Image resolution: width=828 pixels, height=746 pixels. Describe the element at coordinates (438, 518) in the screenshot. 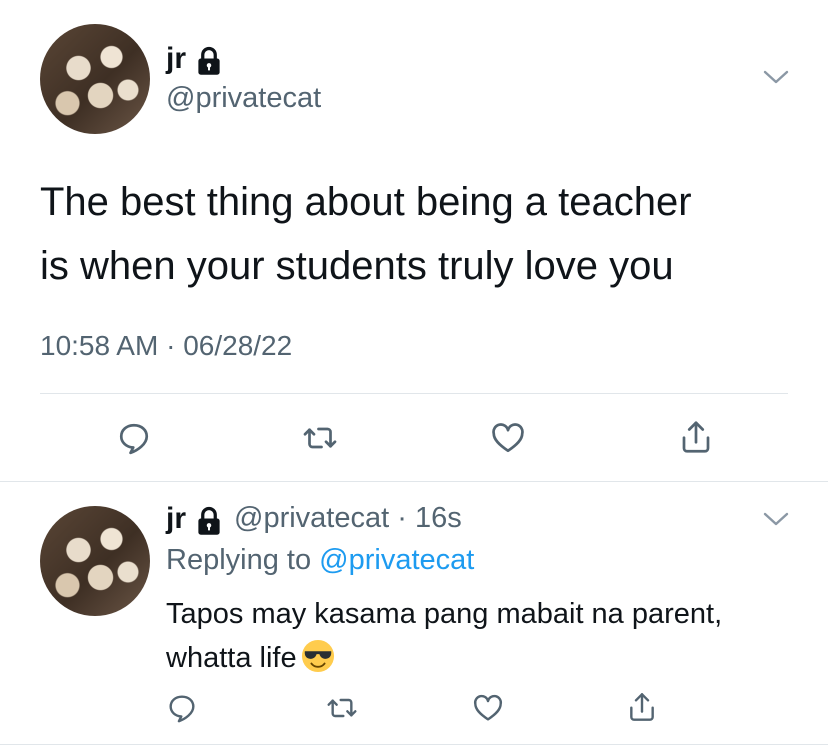

I see `reply-age: 16s` at that location.